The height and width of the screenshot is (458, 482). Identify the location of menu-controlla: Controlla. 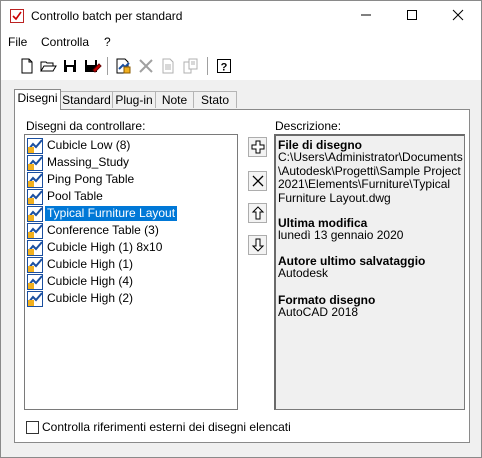
(65, 42).